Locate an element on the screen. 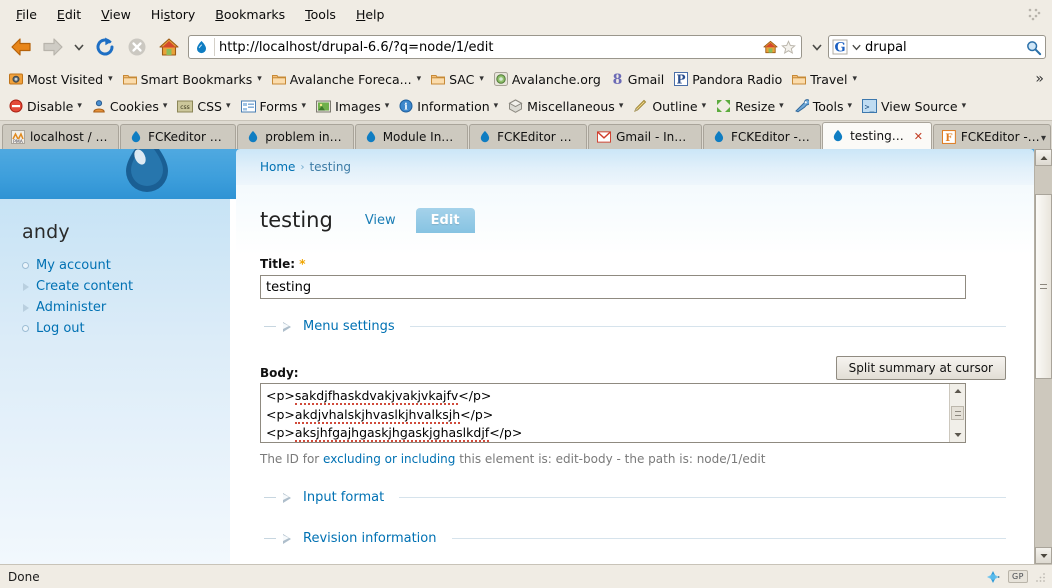 The image size is (1052, 588). fieldset-menu-settings: Menu settings is located at coordinates (635, 326).